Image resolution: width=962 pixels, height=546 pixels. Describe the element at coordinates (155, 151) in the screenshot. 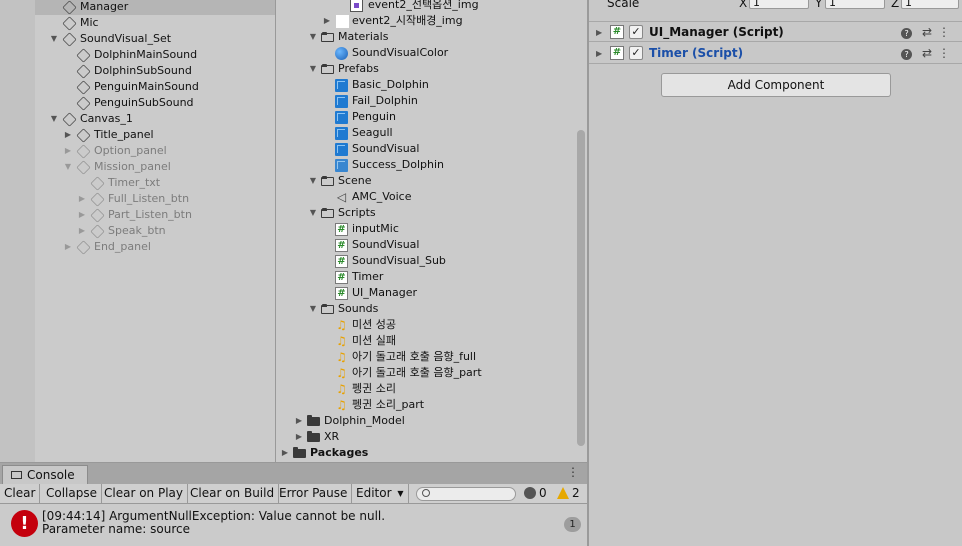

I see `hierarchy-item-option-panel: ▶ Option_panel` at that location.